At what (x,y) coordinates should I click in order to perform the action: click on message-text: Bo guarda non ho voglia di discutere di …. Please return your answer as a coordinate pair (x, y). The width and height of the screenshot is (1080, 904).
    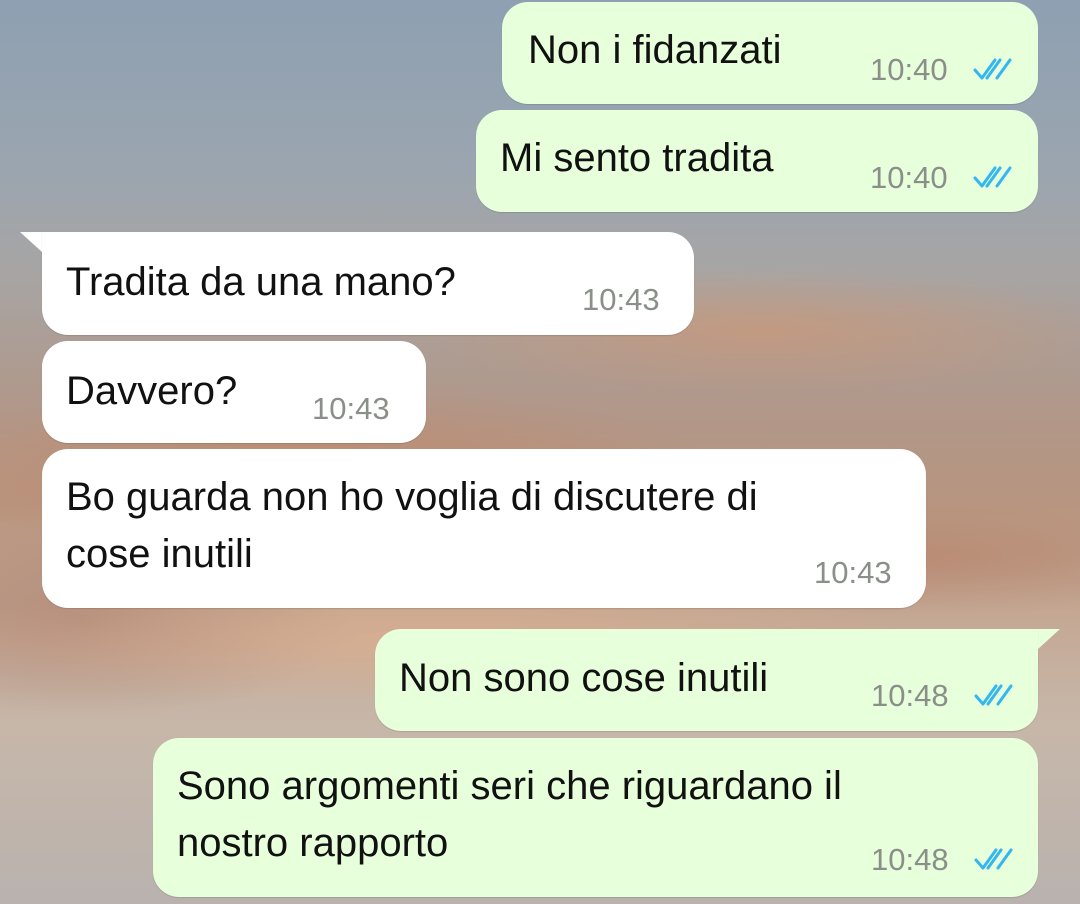
    Looking at the image, I should click on (412, 525).